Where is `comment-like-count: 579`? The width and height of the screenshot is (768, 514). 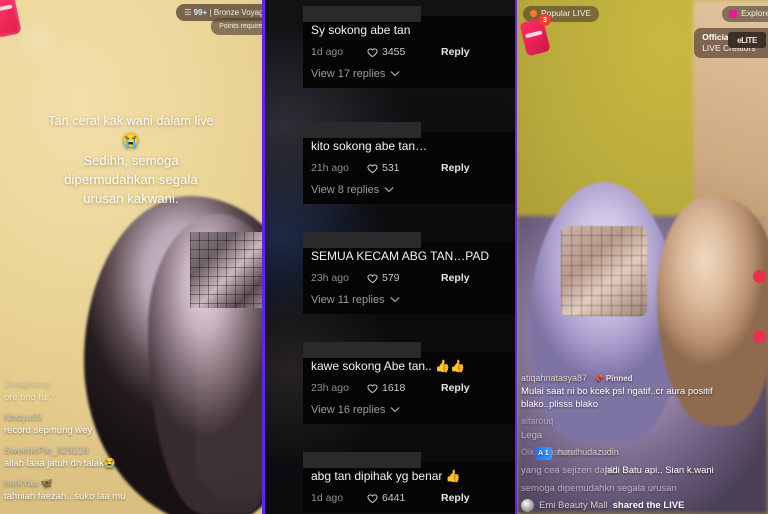 comment-like-count: 579 is located at coordinates (391, 278).